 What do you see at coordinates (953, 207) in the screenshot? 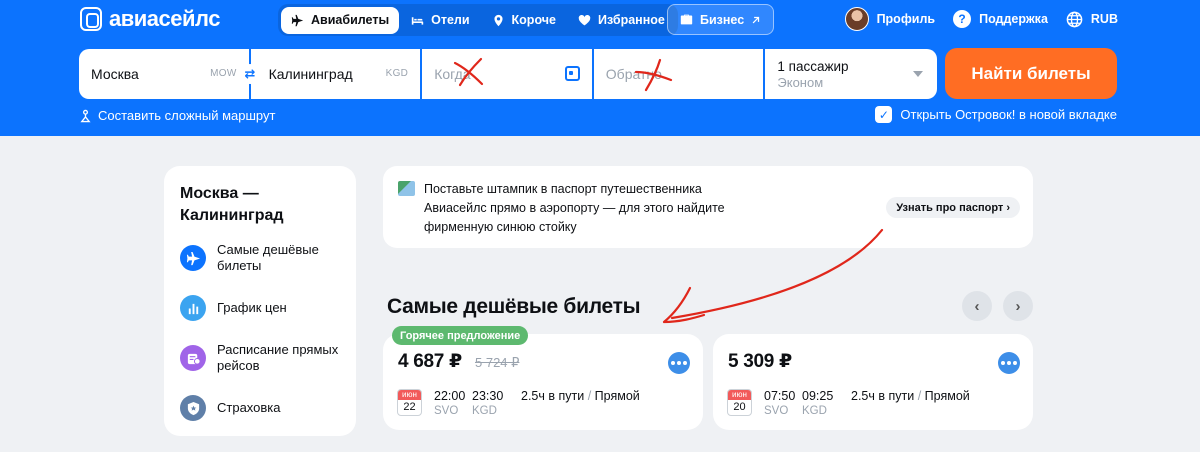
I see `passport-info-button: Узнать про паспорт ›` at bounding box center [953, 207].